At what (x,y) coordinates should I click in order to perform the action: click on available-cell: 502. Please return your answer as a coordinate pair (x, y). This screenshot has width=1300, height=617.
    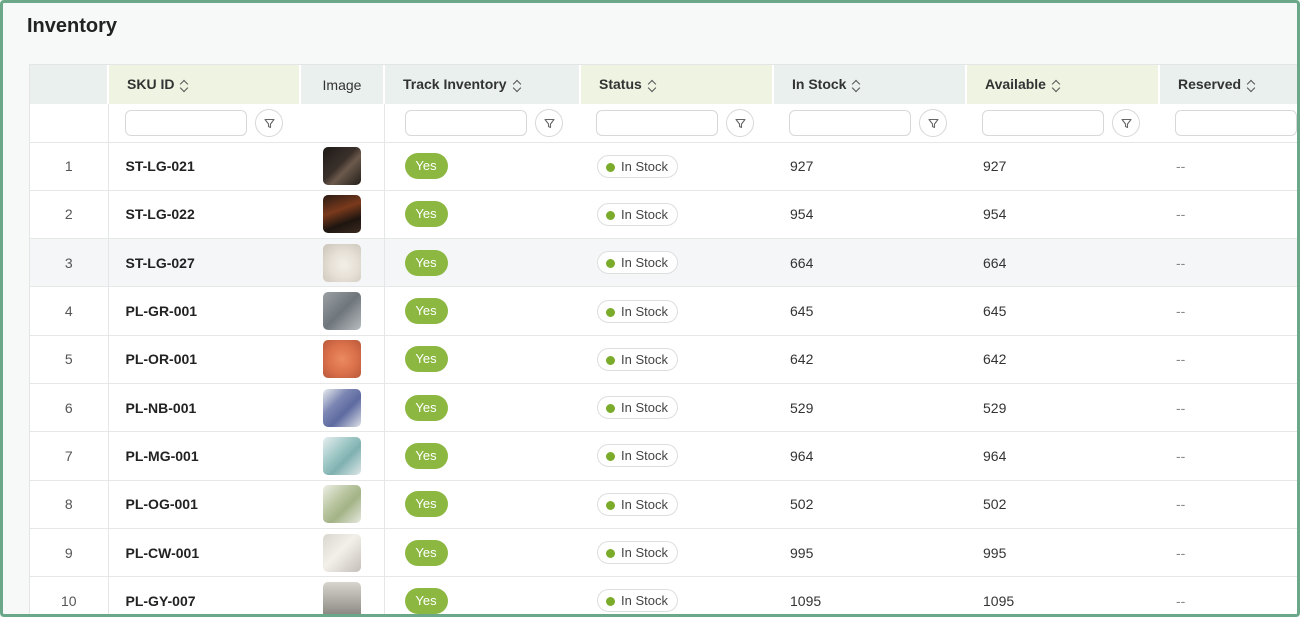
    Looking at the image, I should click on (1062, 504).